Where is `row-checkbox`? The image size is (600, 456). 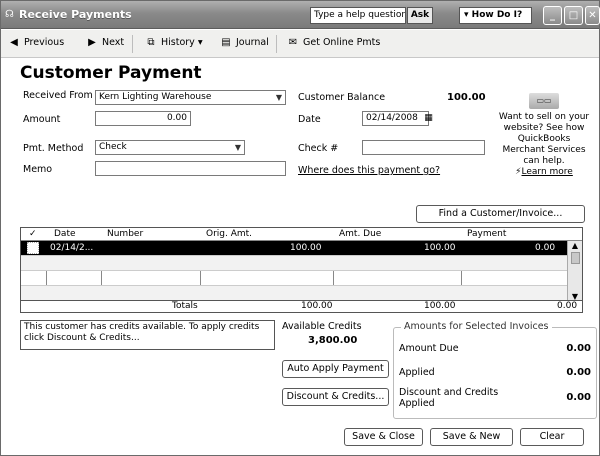 row-checkbox is located at coordinates (33, 248).